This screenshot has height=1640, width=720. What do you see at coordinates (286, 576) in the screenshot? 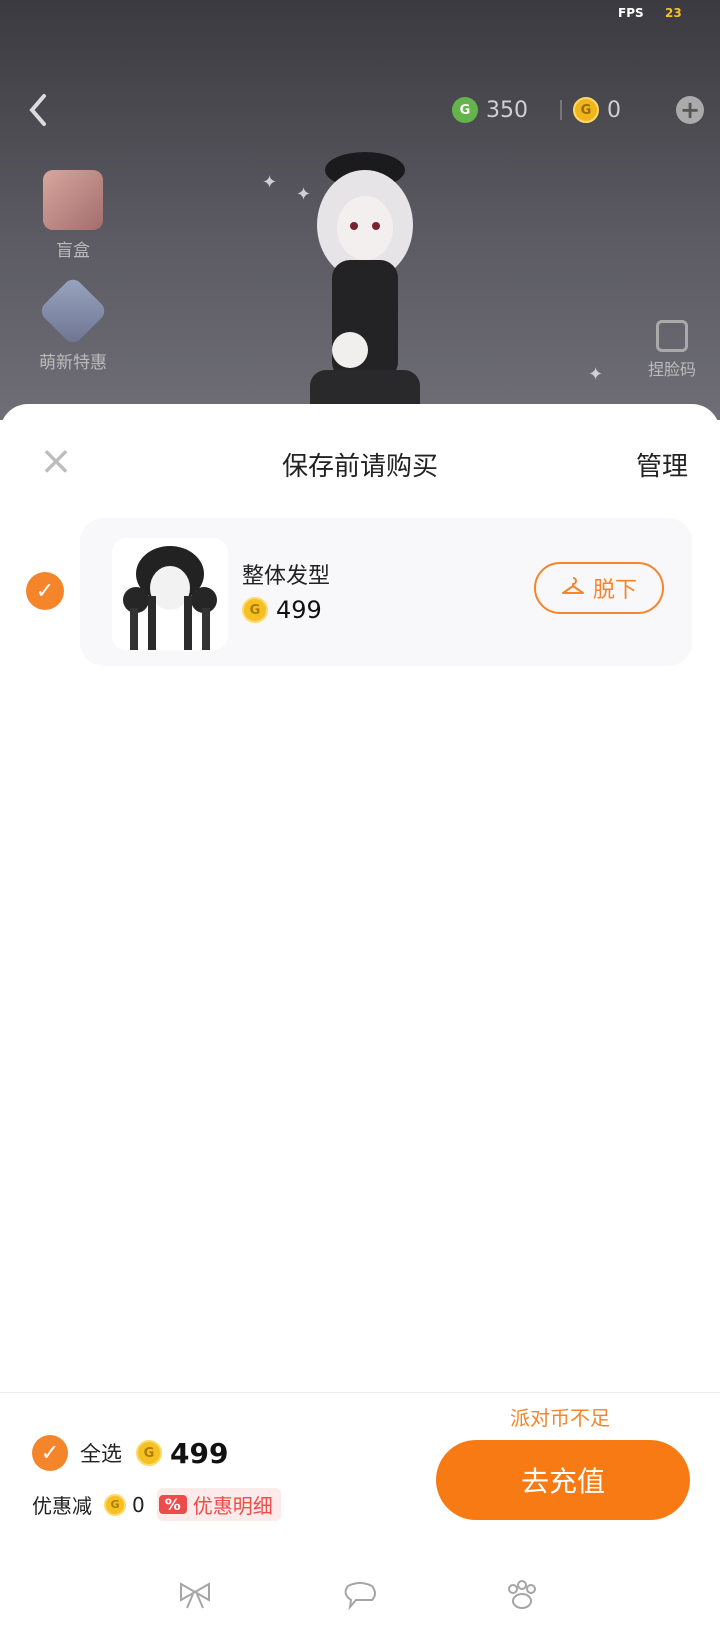
I see `item-name: 整体发型` at bounding box center [286, 576].